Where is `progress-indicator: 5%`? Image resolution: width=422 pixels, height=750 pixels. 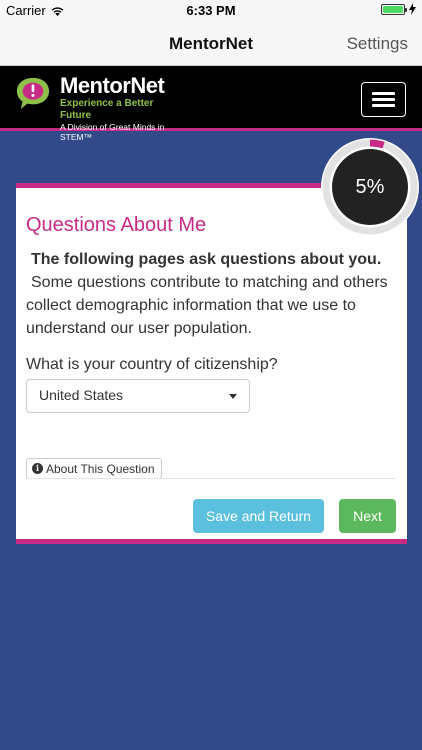 progress-indicator: 5% is located at coordinates (370, 187).